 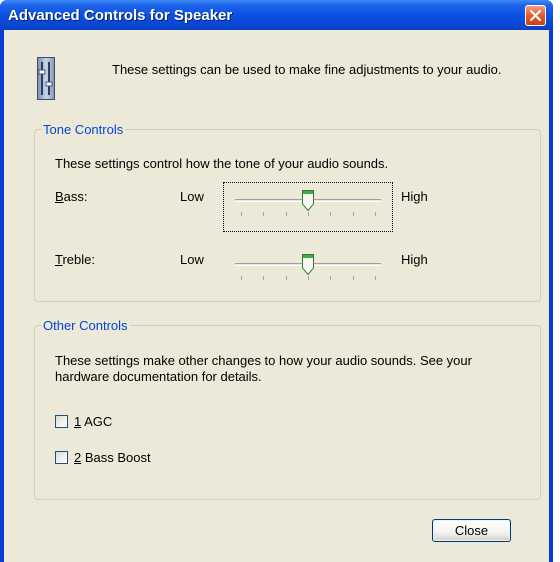 I want to click on close-button: Close, so click(x=471, y=530).